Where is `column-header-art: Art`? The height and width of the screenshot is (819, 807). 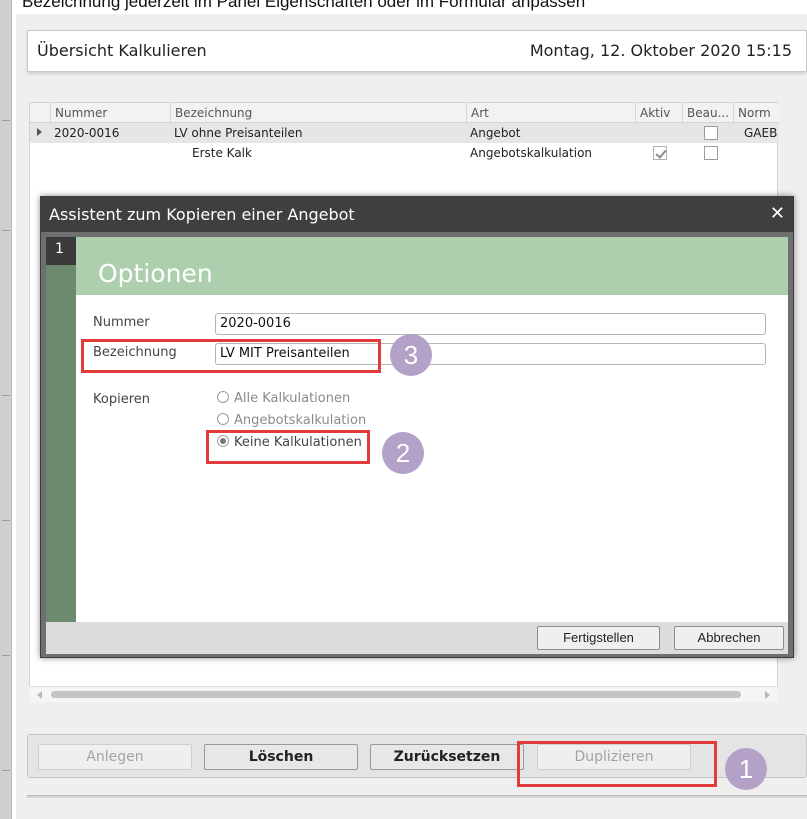 column-header-art: Art is located at coordinates (550, 113).